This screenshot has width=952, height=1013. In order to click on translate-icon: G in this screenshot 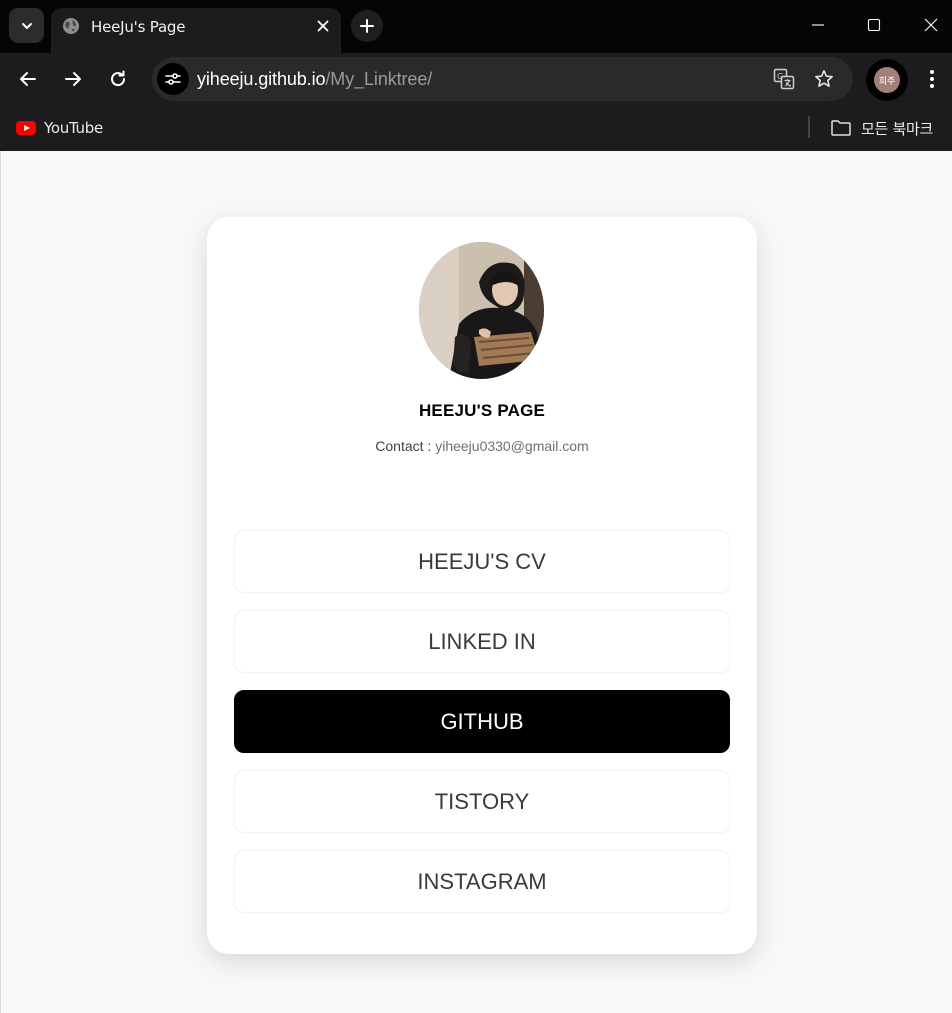, I will do `click(784, 79)`.